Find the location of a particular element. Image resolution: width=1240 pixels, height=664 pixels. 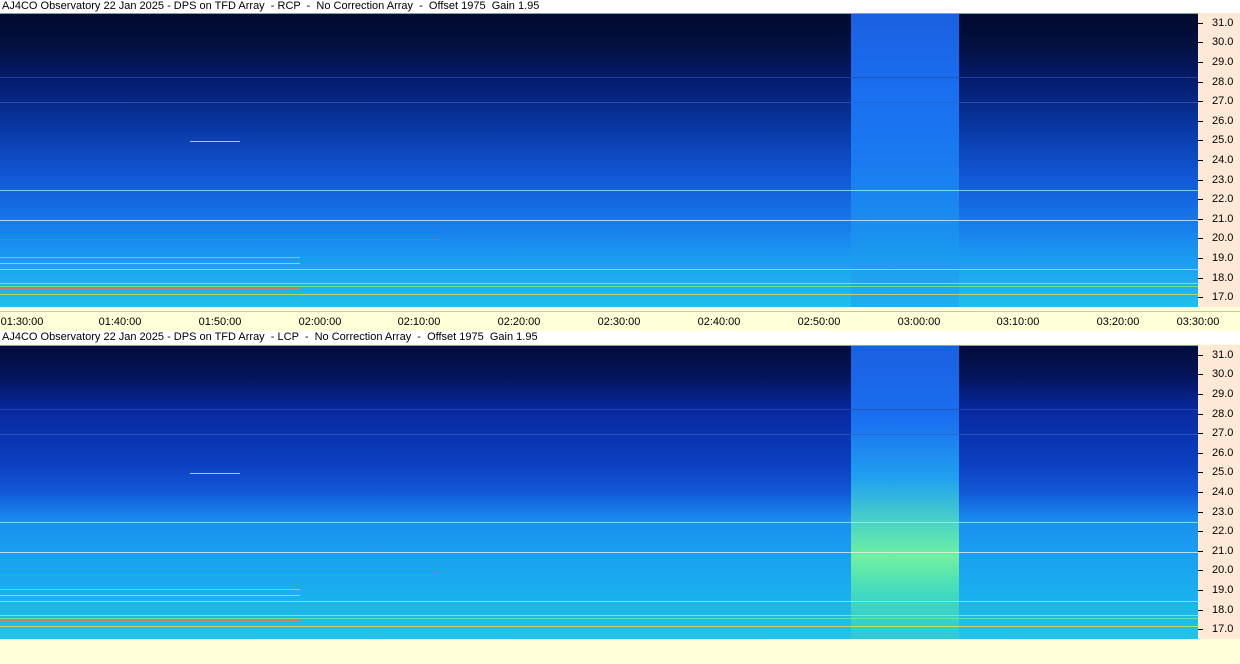

y-tick-label: 31.0 is located at coordinates (1223, 355).